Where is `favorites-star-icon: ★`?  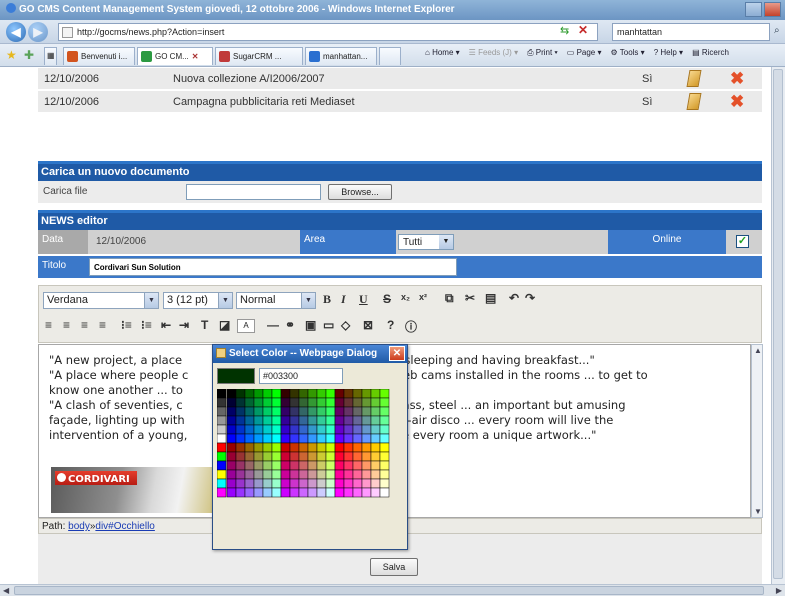
favorites-star-icon: ★ is located at coordinates (11, 55).